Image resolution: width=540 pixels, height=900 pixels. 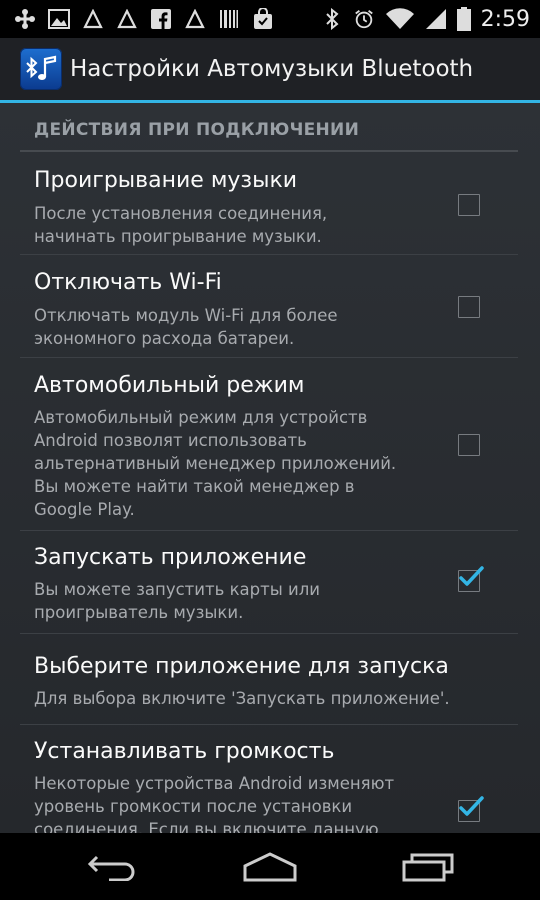 I want to click on shopping-bag-icon, so click(x=263, y=19).